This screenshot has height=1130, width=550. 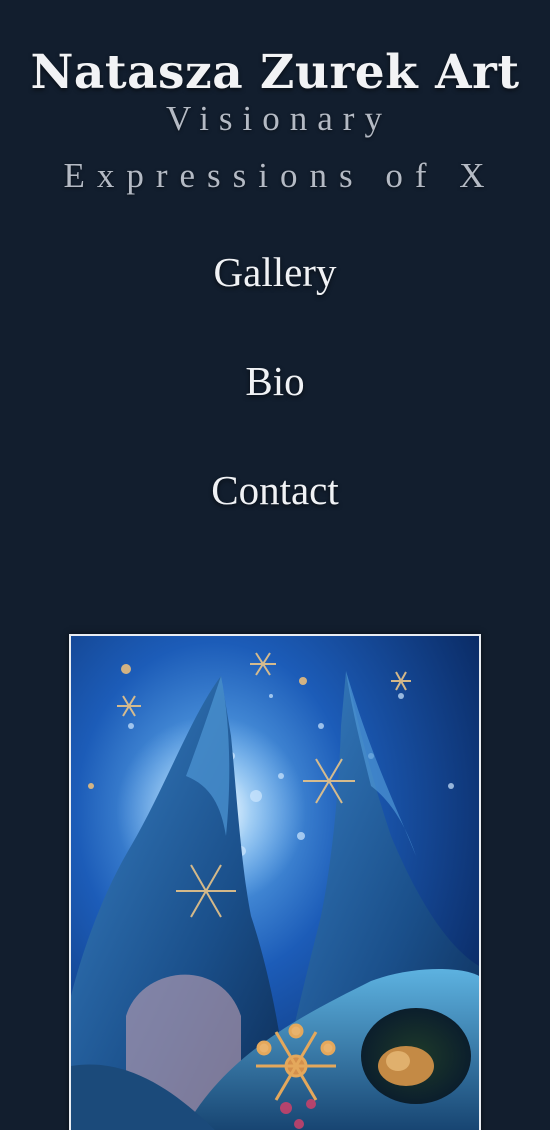 What do you see at coordinates (275, 381) in the screenshot?
I see `nav-link-bio: Bio` at bounding box center [275, 381].